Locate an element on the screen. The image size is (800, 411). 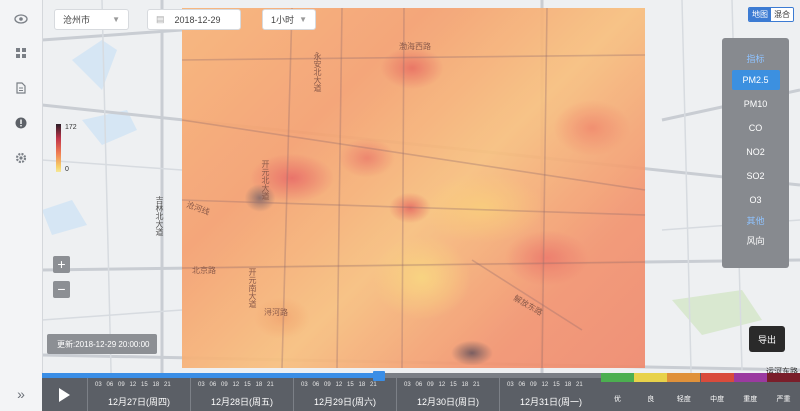
heatmap-legend-bar is located at coordinates (58, 148).